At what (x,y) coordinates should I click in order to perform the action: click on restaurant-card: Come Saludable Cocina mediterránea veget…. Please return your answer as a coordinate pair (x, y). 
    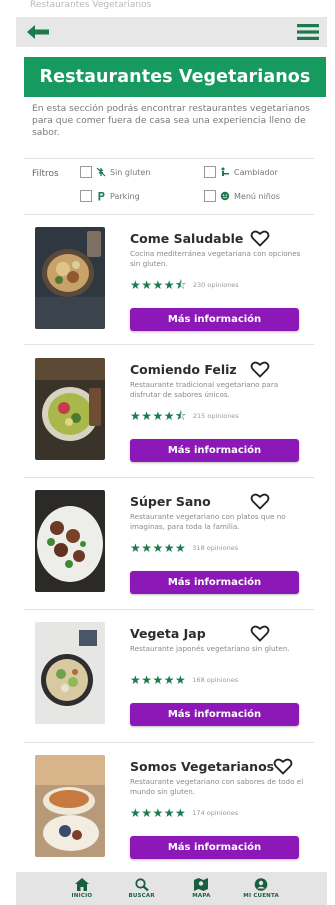
    Looking at the image, I should click on (173, 280).